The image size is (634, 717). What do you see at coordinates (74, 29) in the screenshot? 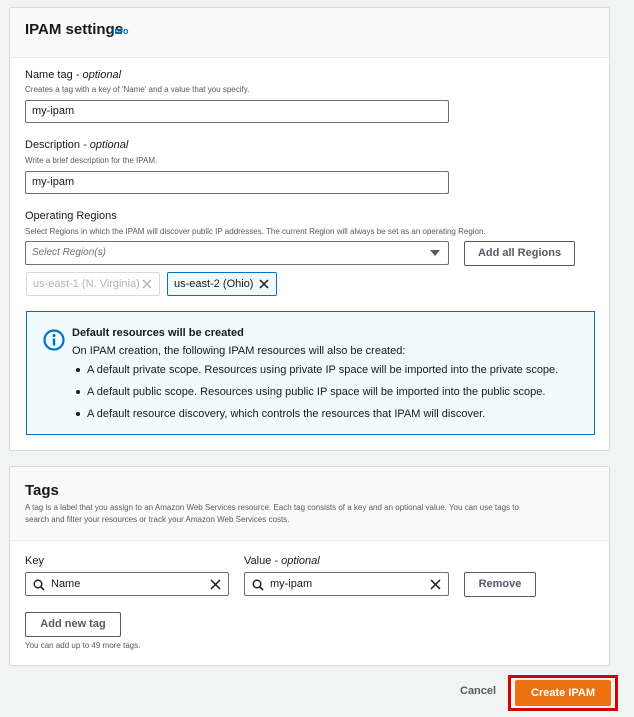
I see `ipam-settings-title: IPAM settings` at bounding box center [74, 29].